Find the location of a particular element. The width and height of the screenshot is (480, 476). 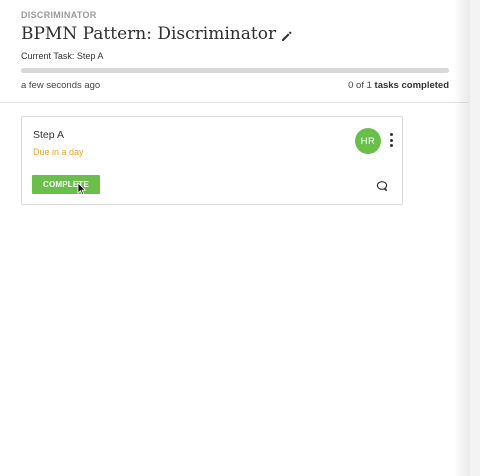

mouse-pointer-icon is located at coordinates (82, 189).